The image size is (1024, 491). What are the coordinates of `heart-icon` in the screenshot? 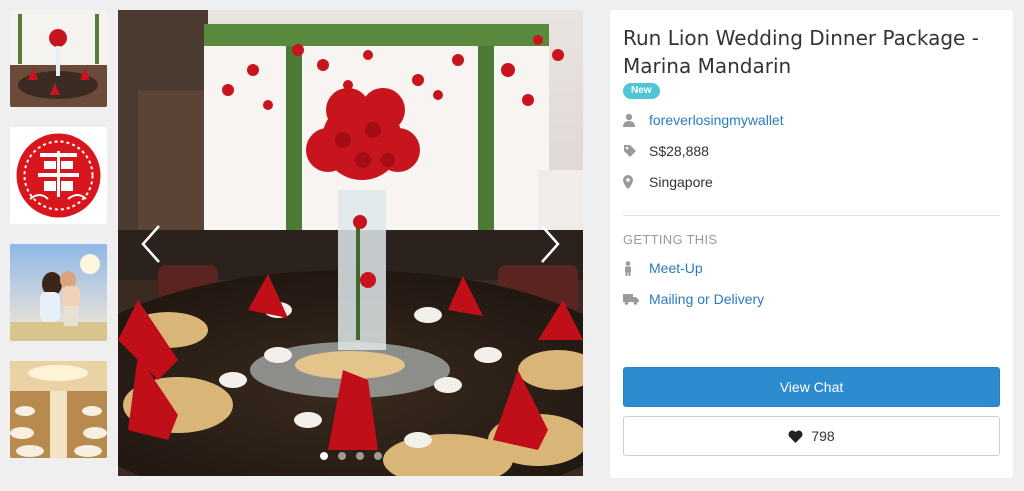 It's located at (795, 436).